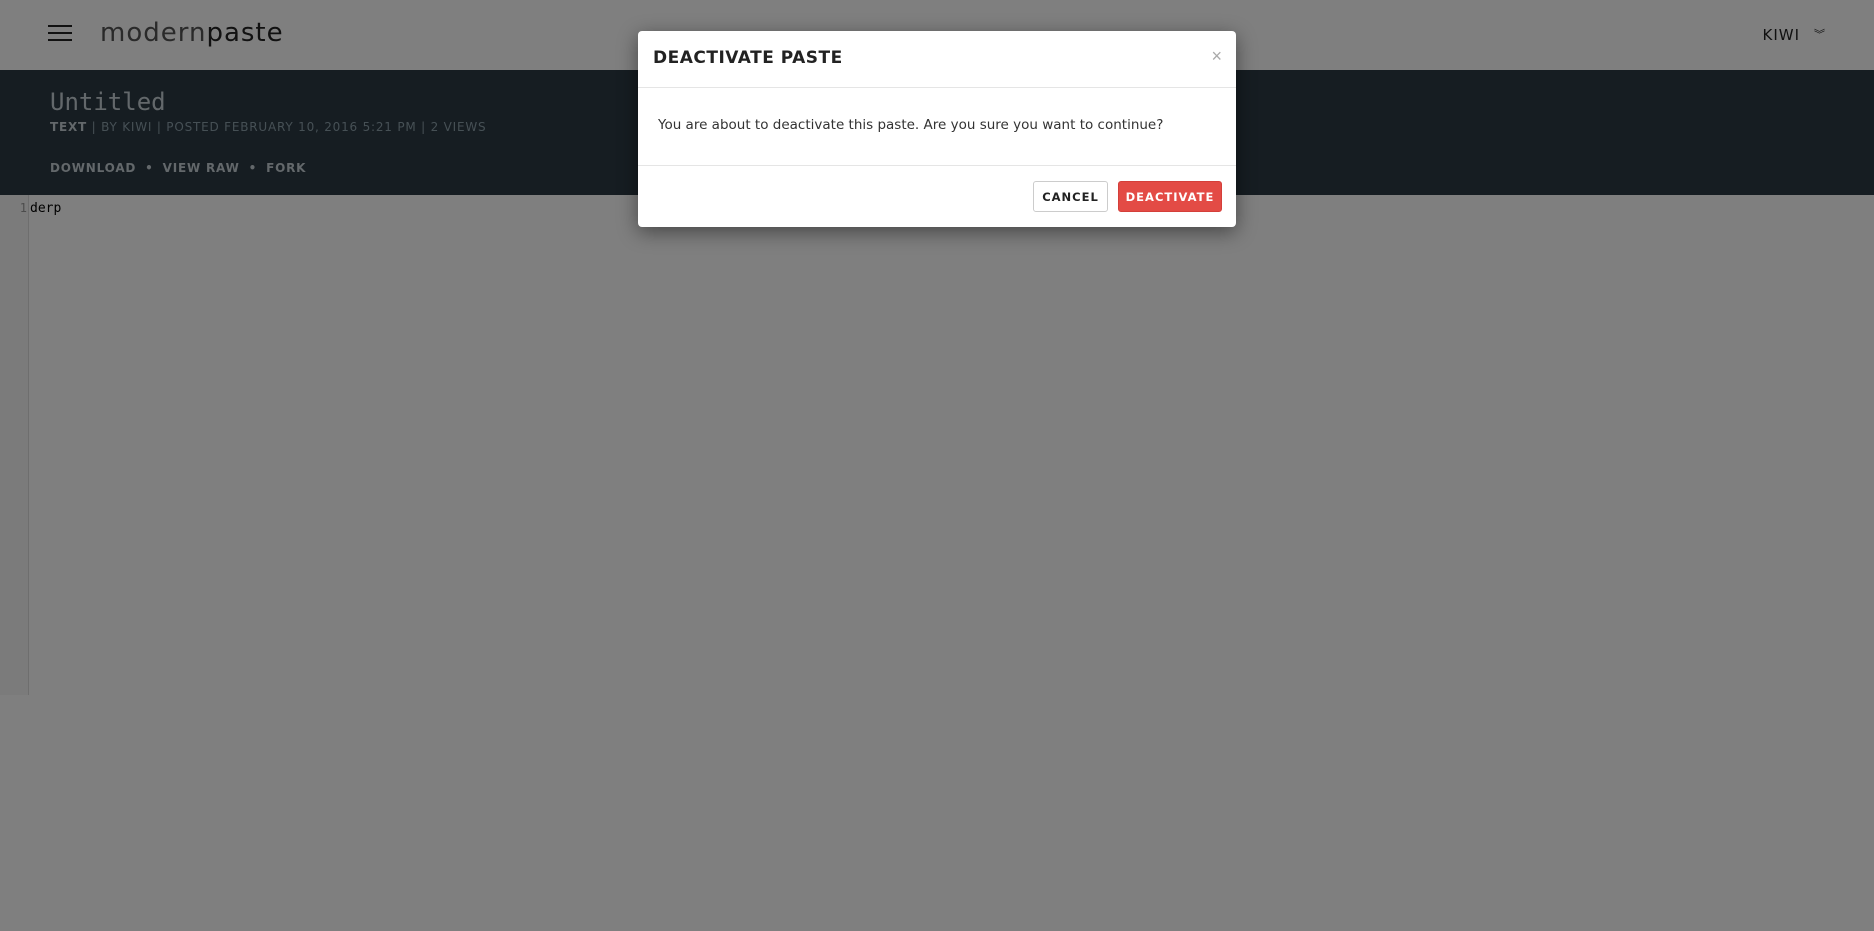 The width and height of the screenshot is (1874, 931). What do you see at coordinates (937, 196) in the screenshot?
I see `modal-footer: CANCEL DEACTIVATE` at bounding box center [937, 196].